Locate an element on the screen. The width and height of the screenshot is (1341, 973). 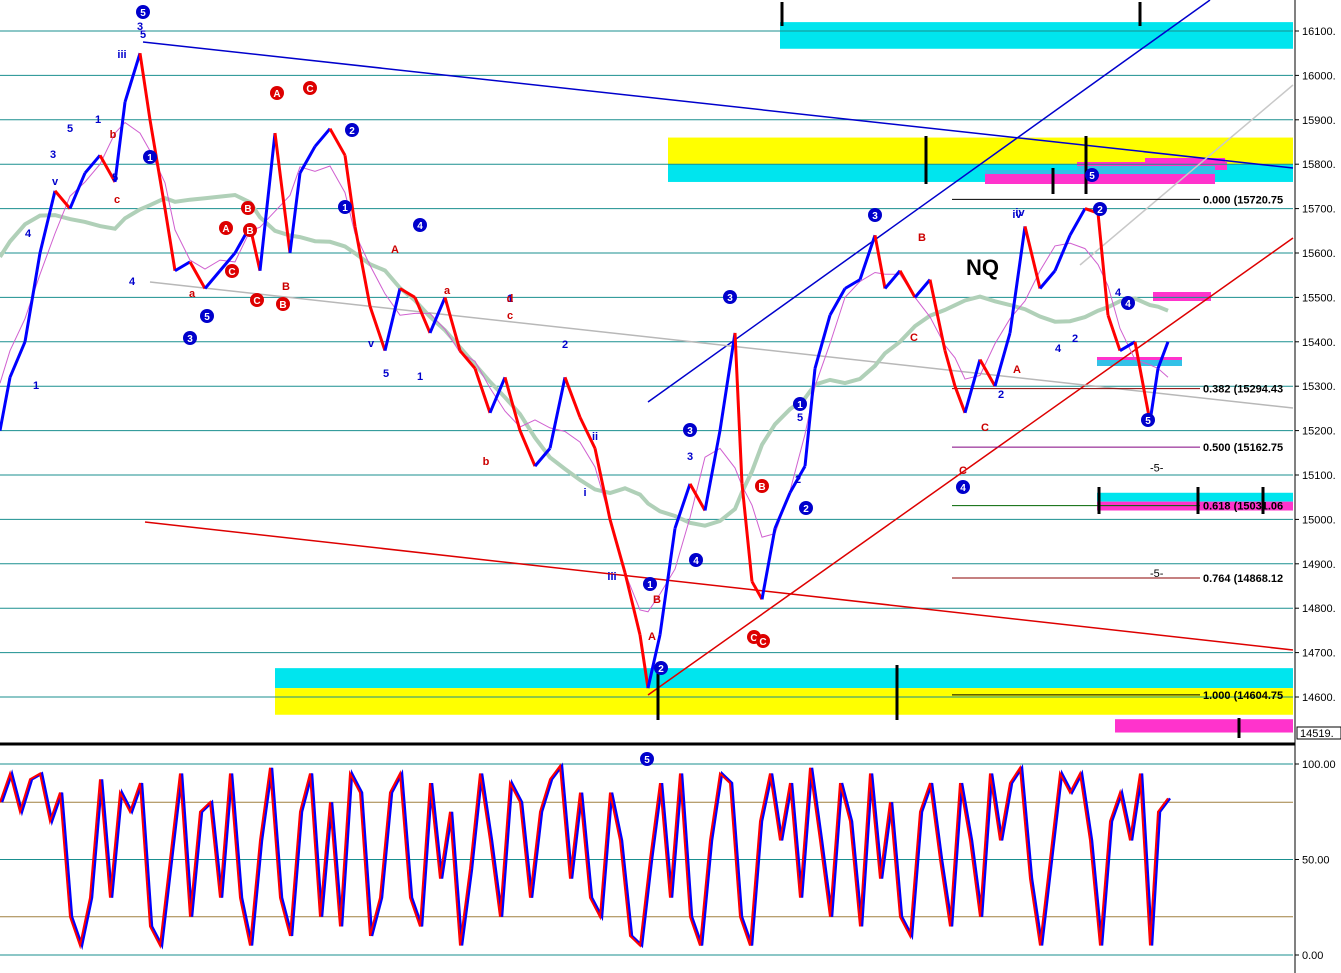
osc-tick-label: 100.00 is located at coordinates (1319, 765).